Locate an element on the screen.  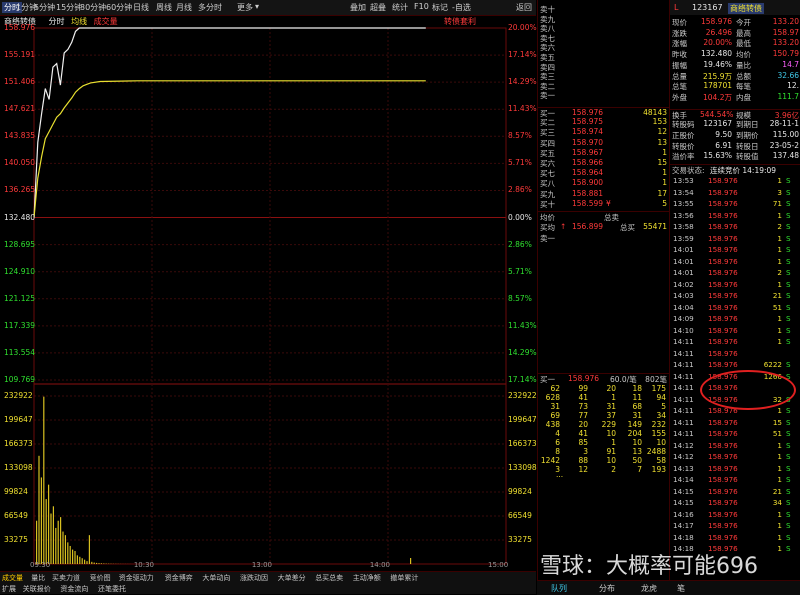
extension-tab-3: 还笔委托 is located at coordinates (112, 589).